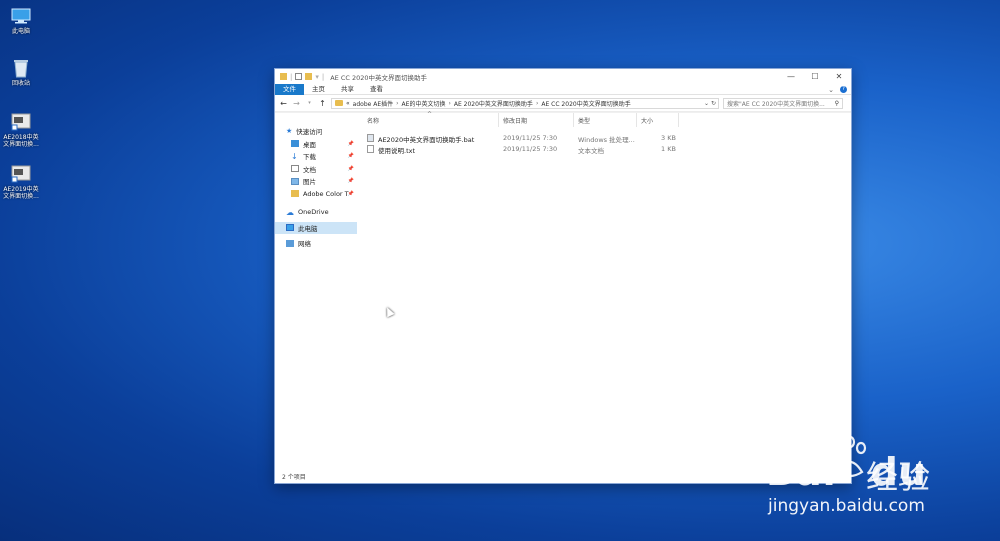  I want to click on file-row: 使用说明.txt 2019/11/25 7:30 文本文档 1 KB, so click(604, 149).